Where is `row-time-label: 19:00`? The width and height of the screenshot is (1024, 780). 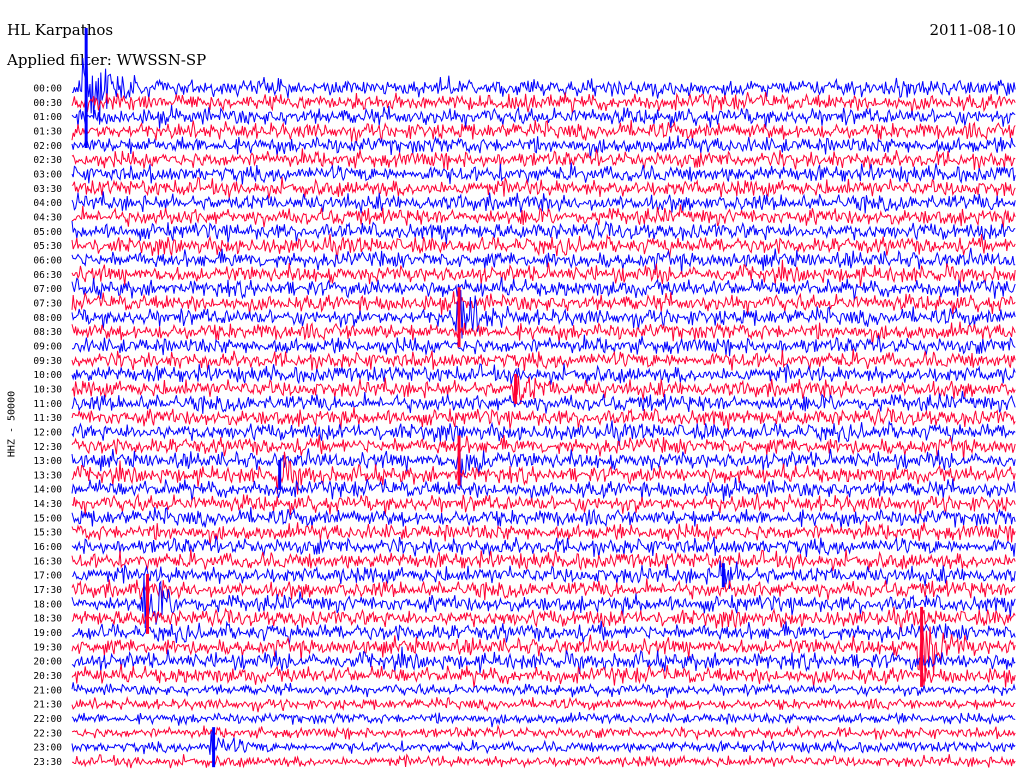
row-time-label: 19:00 is located at coordinates (47, 633).